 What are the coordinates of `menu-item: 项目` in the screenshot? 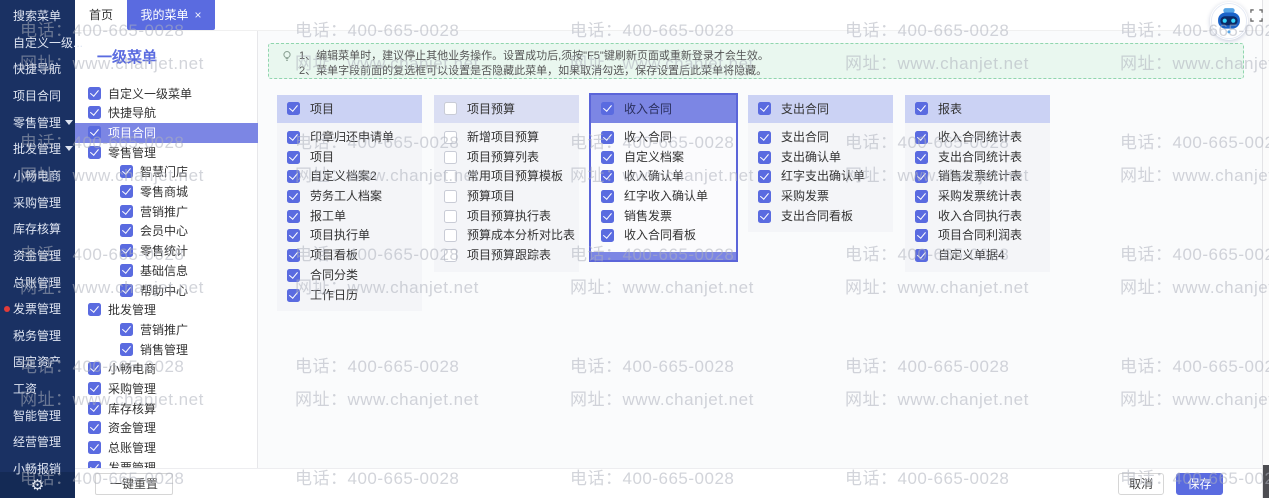 It's located at (349, 158).